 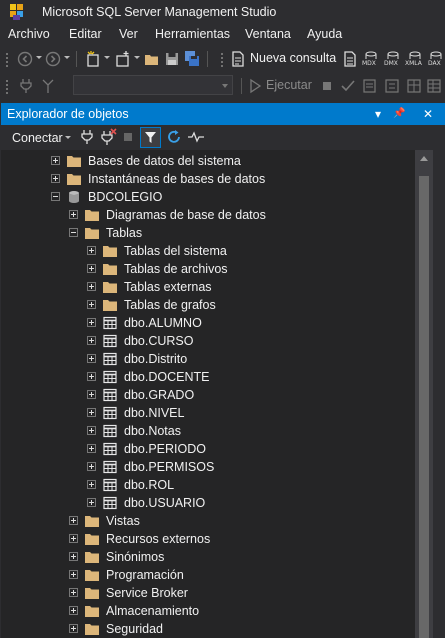 I want to click on tree-node: Tablas del sistema, so click(x=208, y=251).